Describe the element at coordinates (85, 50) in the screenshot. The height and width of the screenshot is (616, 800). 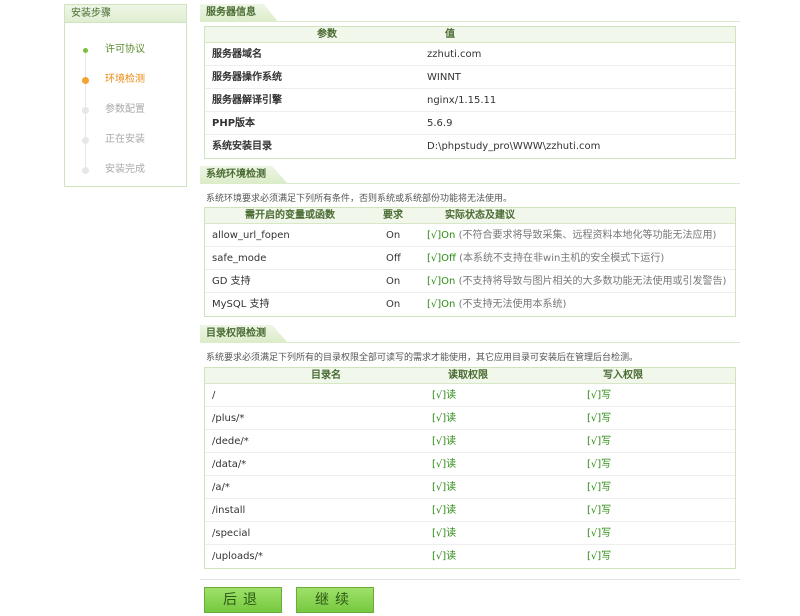
I see `step-done-dot-icon` at that location.